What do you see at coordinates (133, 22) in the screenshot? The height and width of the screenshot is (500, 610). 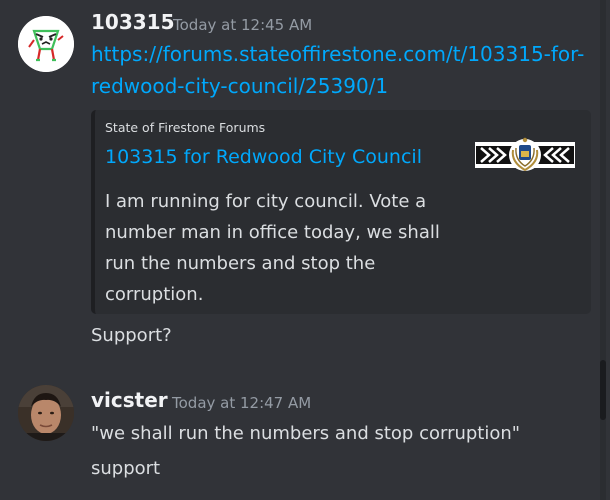 I see `username: 103315` at bounding box center [133, 22].